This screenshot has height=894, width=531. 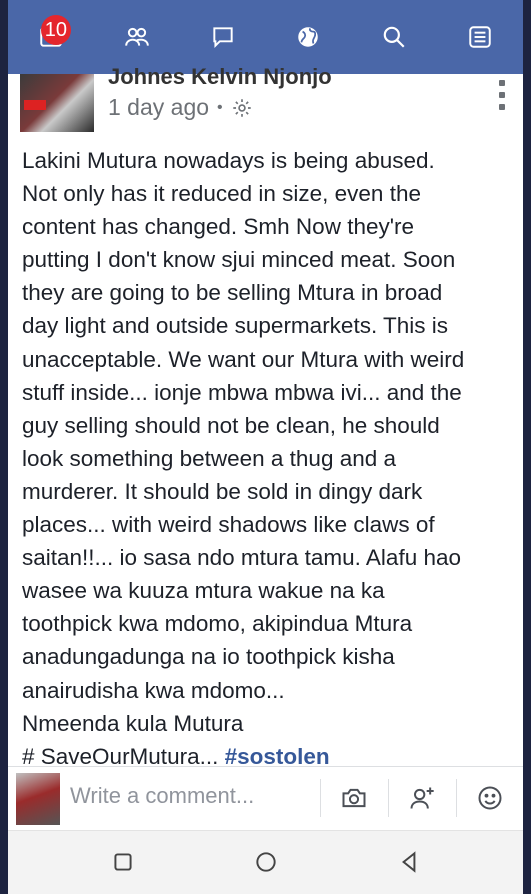 What do you see at coordinates (217, 624) in the screenshot?
I see `post-line: toothpick kwa mdomo, akipindua Mtura` at bounding box center [217, 624].